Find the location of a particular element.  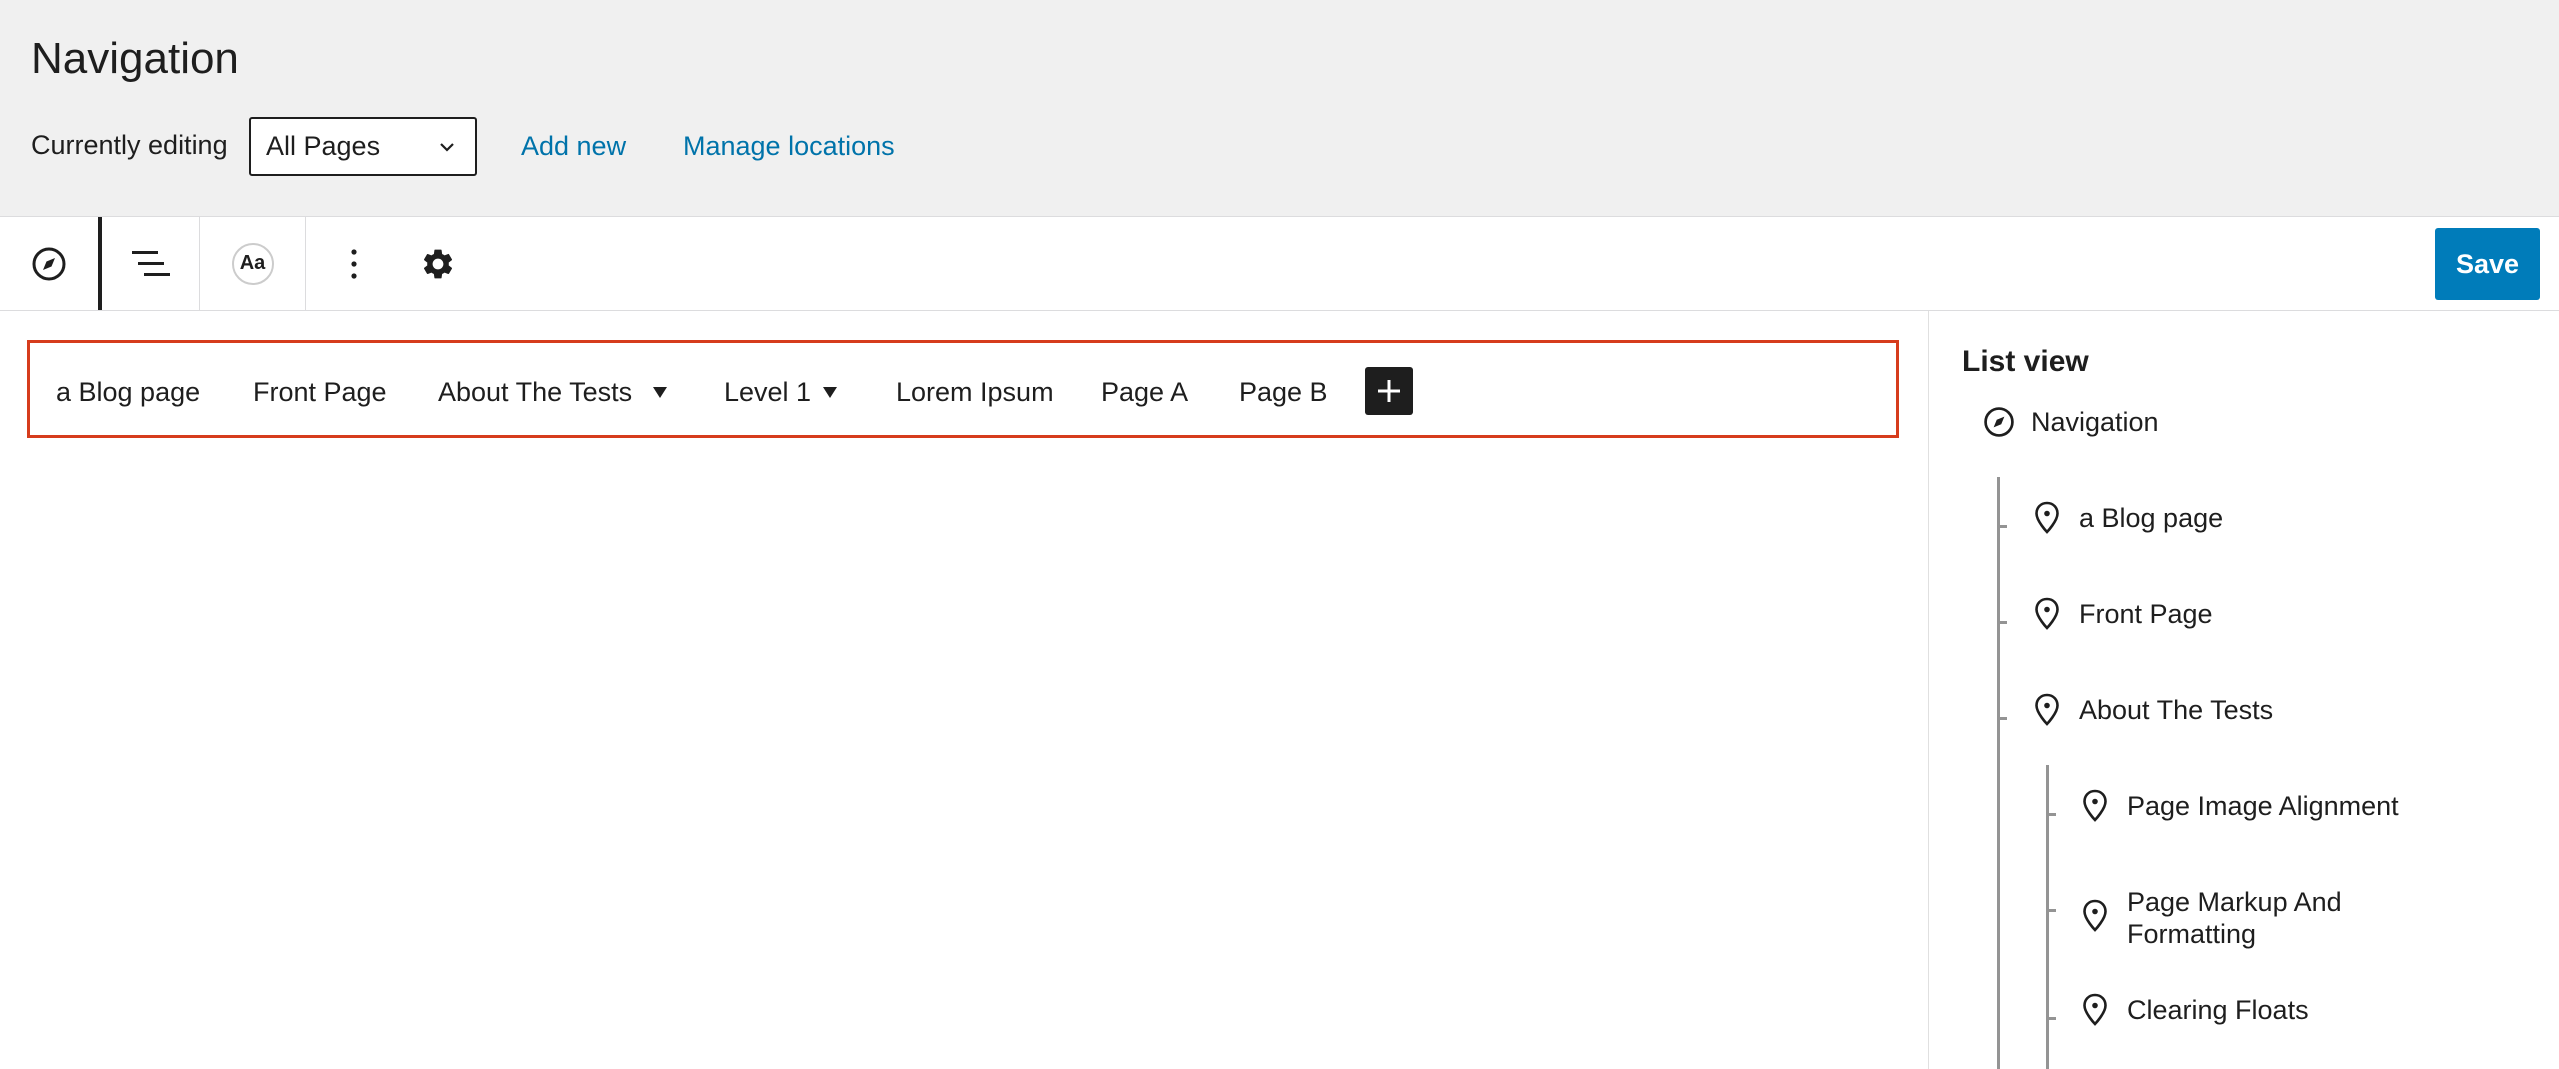

add-block-button is located at coordinates (1389, 391).